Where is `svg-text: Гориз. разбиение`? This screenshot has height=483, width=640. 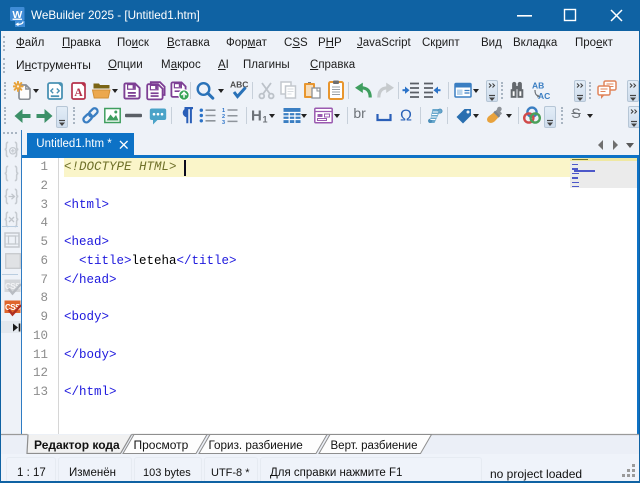
svg-text: Гориз. разбиение is located at coordinates (256, 445).